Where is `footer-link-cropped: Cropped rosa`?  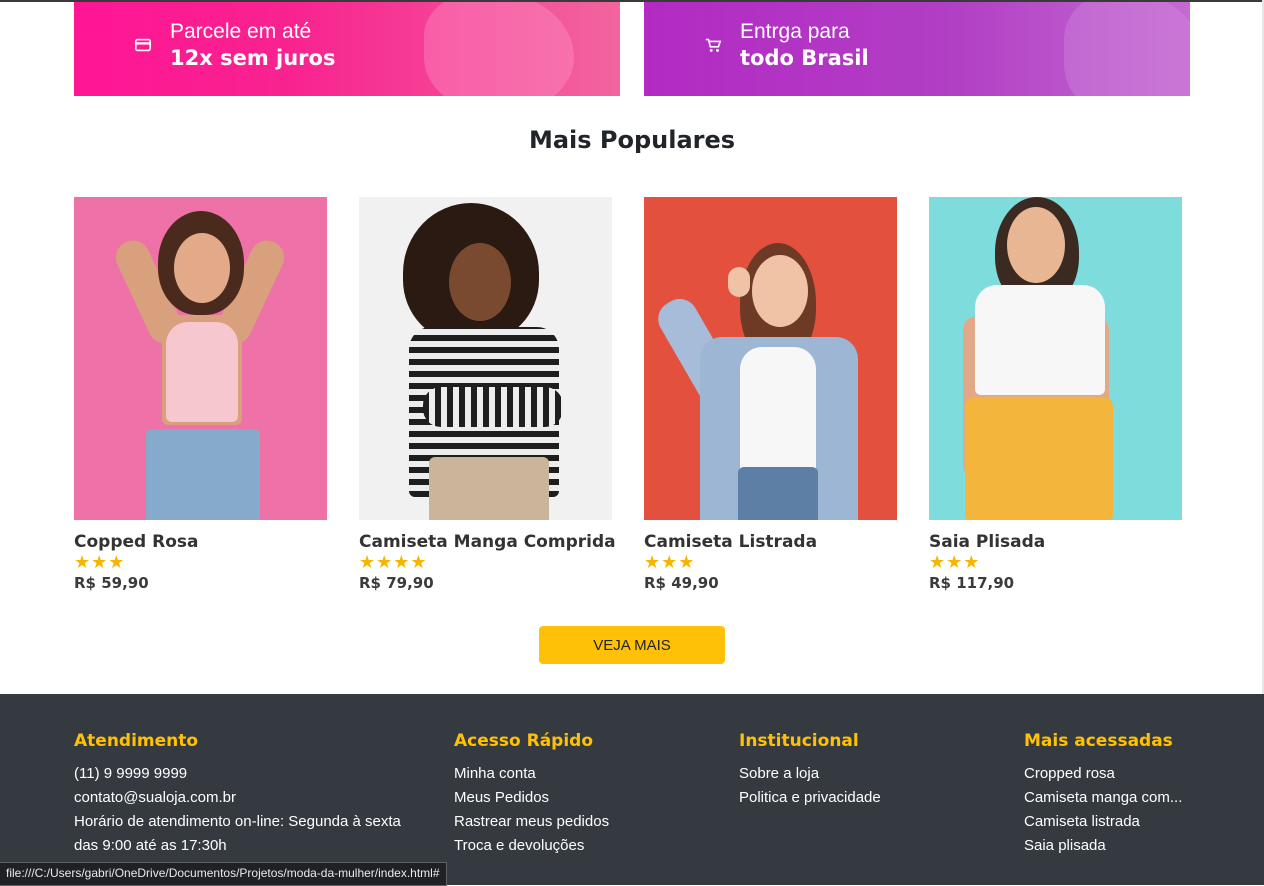 footer-link-cropped: Cropped rosa is located at coordinates (1103, 774).